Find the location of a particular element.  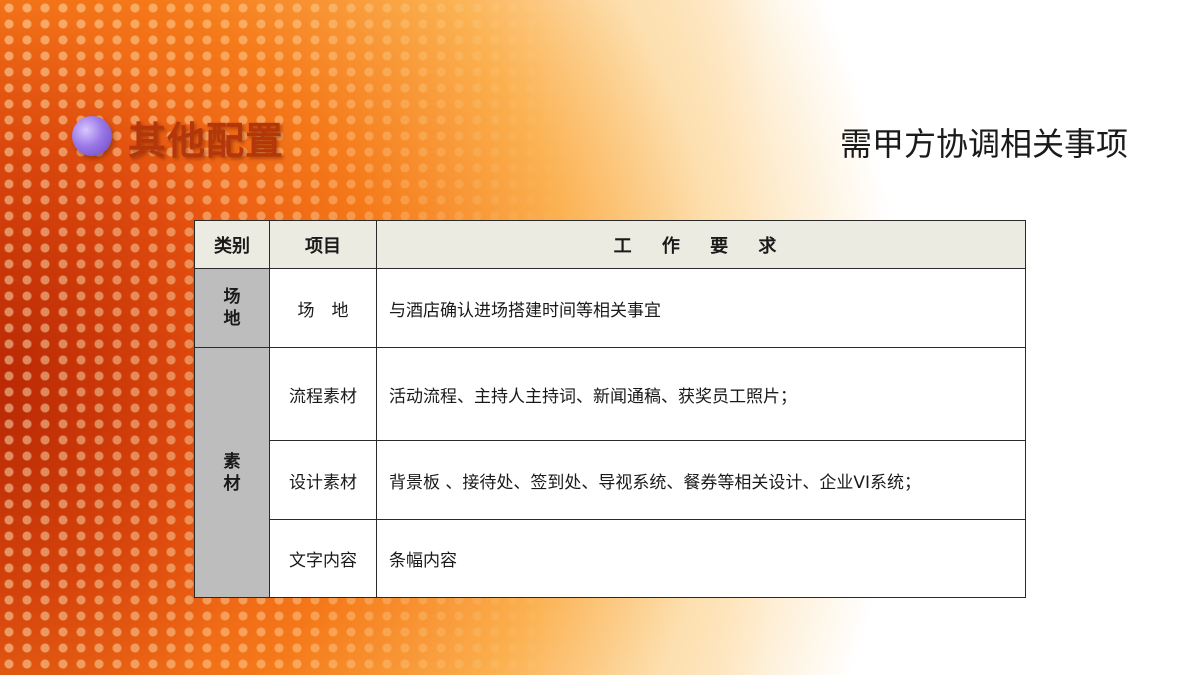

table-row: 设计素材 背景板 、接待处、签到处、导视系统、餐券等相关设计、企业VI系统； is located at coordinates (610, 480).